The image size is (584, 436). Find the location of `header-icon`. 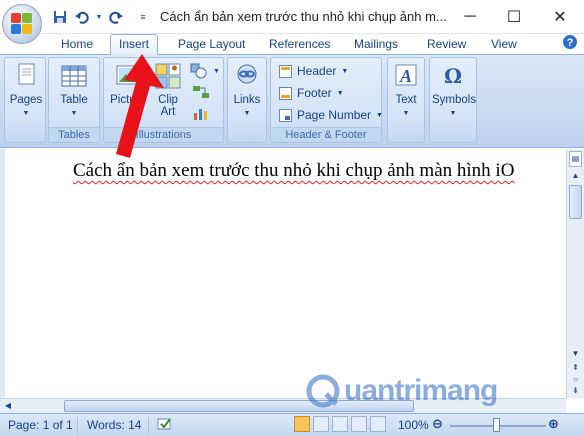

header-icon is located at coordinates (285, 71).